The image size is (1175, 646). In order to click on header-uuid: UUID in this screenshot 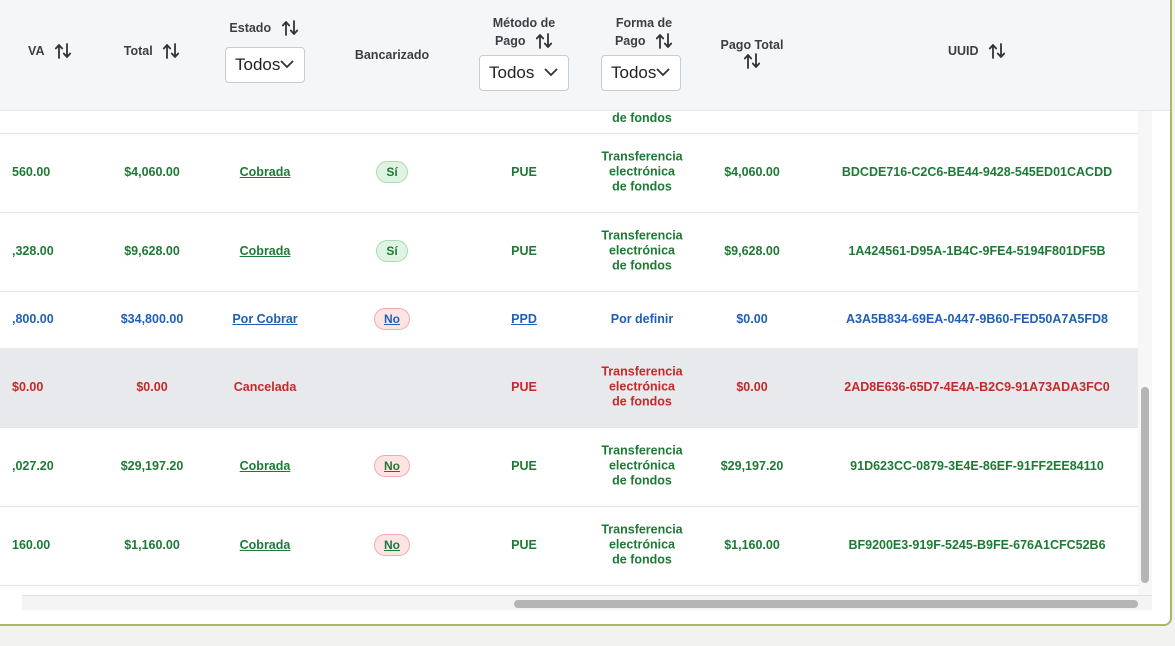, I will do `click(977, 51)`.